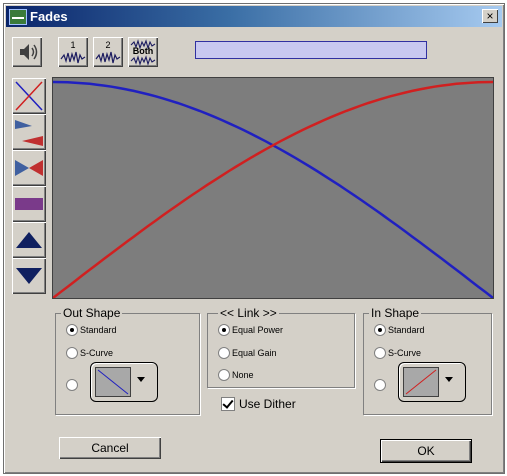 The width and height of the screenshot is (507, 476). I want to click on wedge-shape-button, so click(29, 132).